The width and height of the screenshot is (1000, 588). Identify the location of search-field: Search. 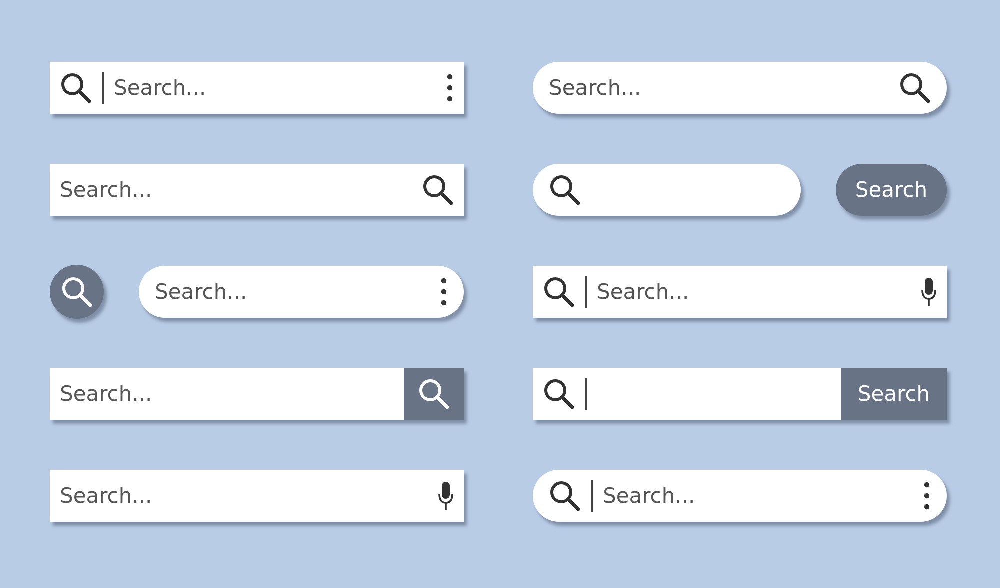
(740, 394).